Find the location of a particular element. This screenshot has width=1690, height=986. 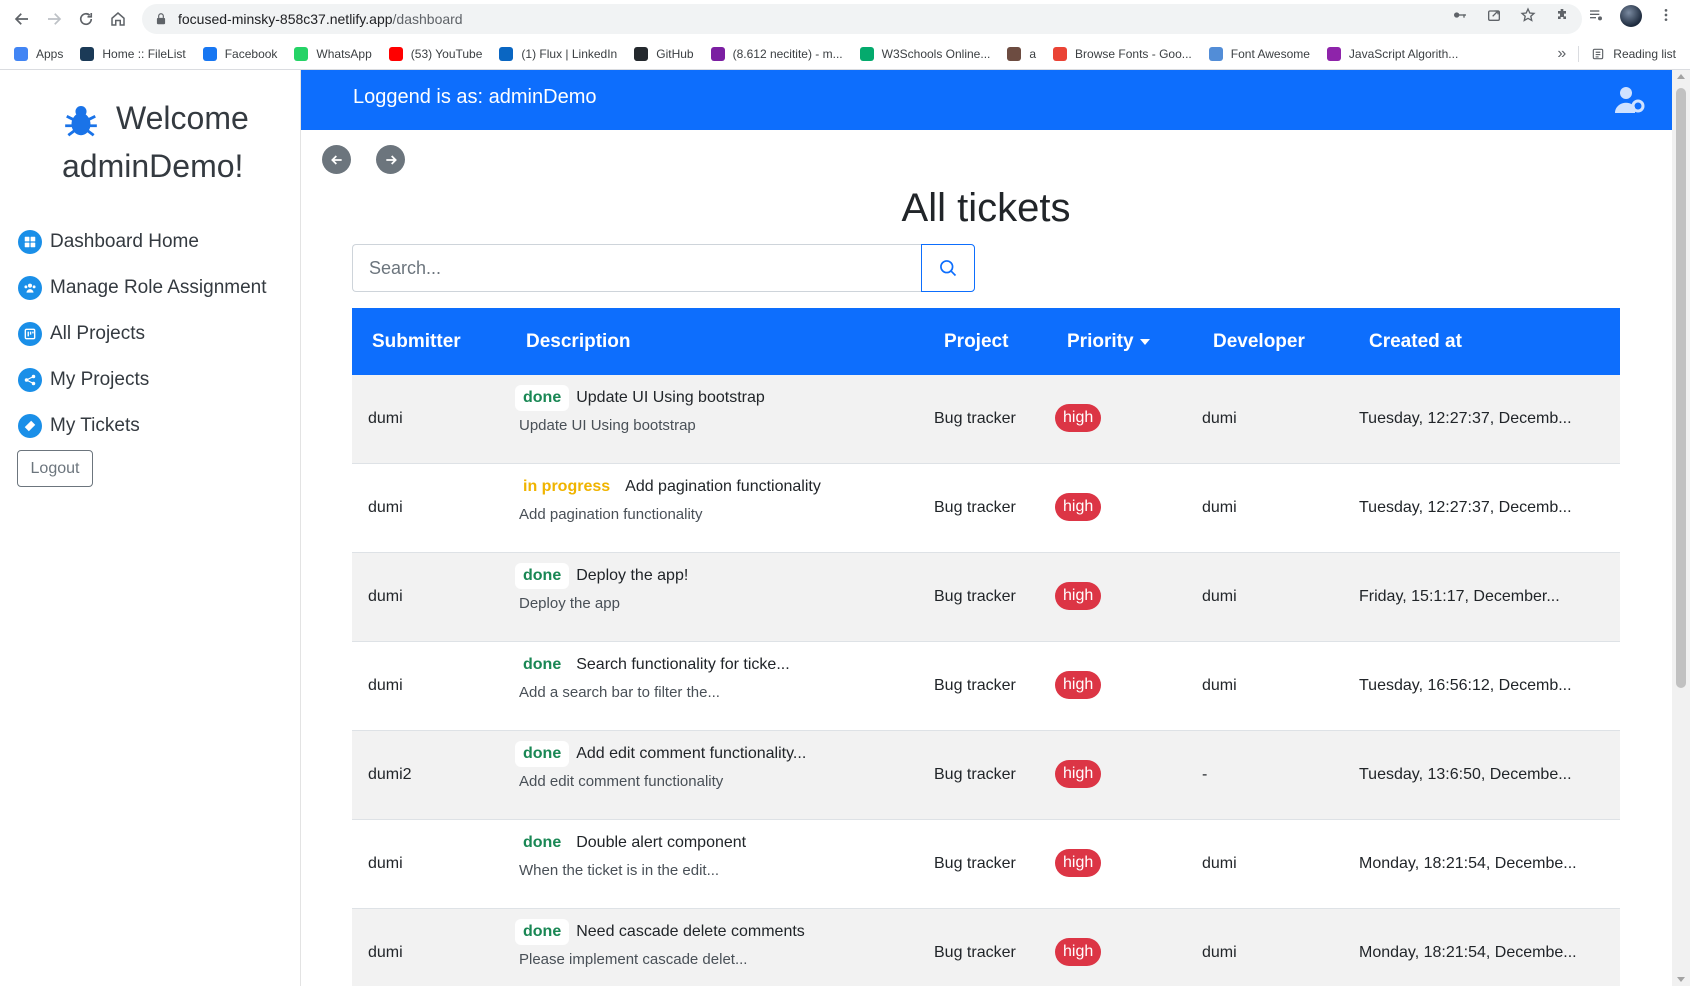

projects-icon is located at coordinates (30, 334).